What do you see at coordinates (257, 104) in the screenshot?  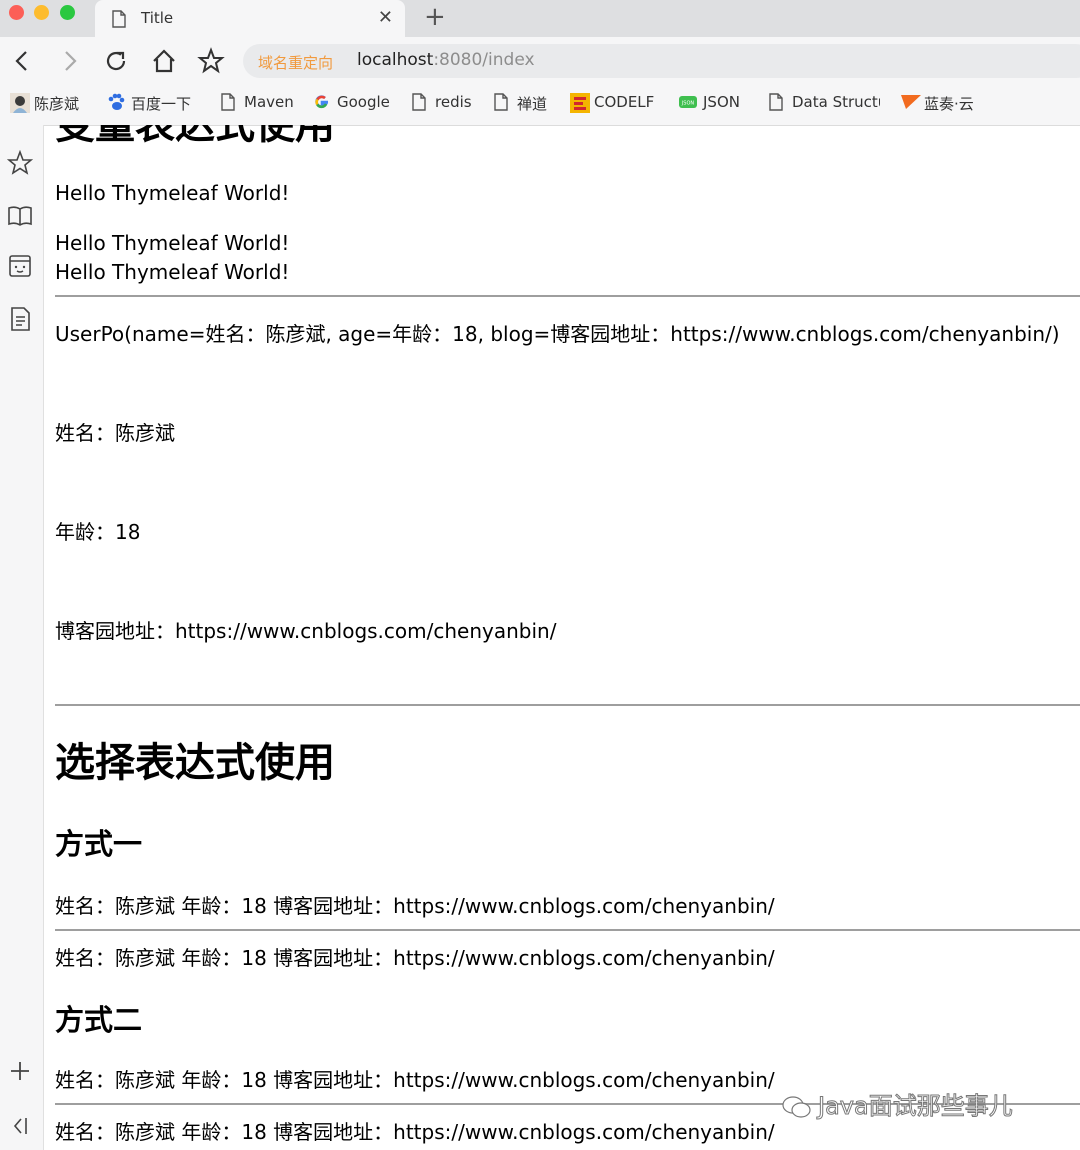 I see `bookmark-item: Maven` at bounding box center [257, 104].